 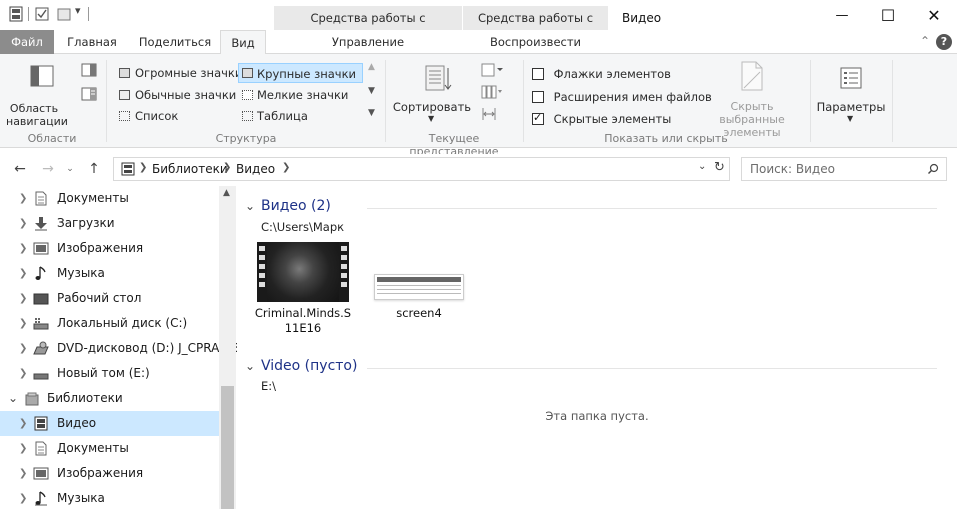 I want to click on tab-play: Воспроизвести, so click(x=535, y=42).